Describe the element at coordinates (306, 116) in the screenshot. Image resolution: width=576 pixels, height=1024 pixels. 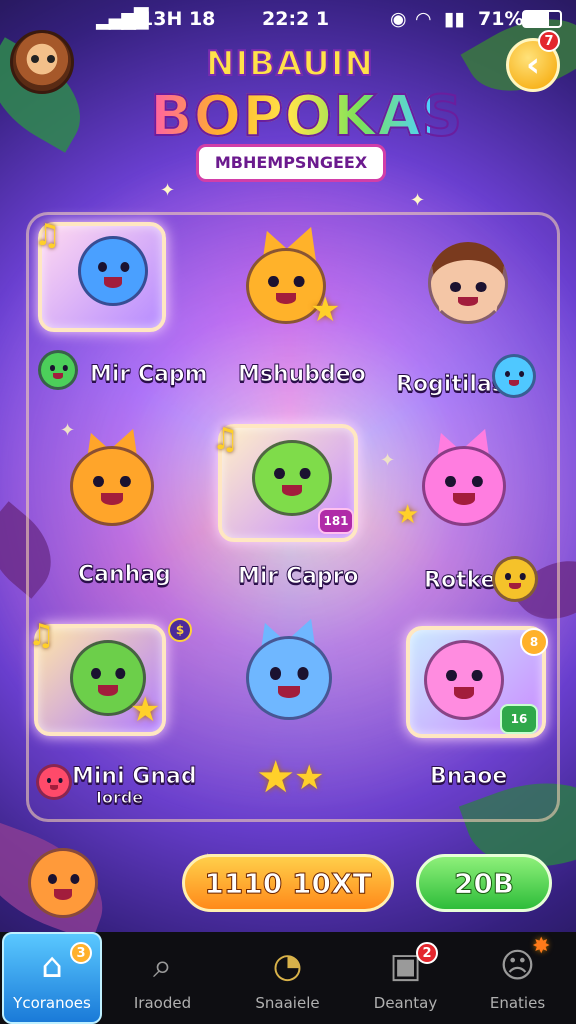
I see `game-title-line2: BOPOKAS` at that location.